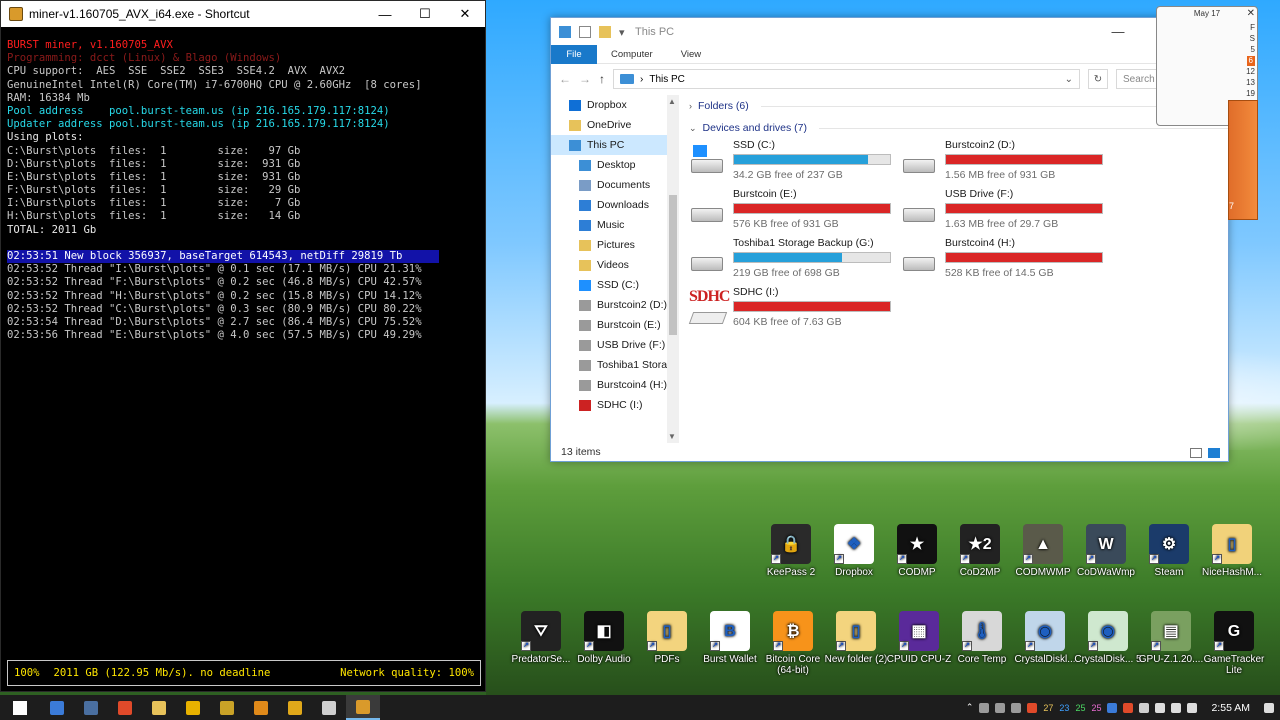  What do you see at coordinates (793, 309) in the screenshot?
I see `drive-tile: SDHC SDHC (I:) 604 KB free of 7.63 GB` at bounding box center [793, 309].